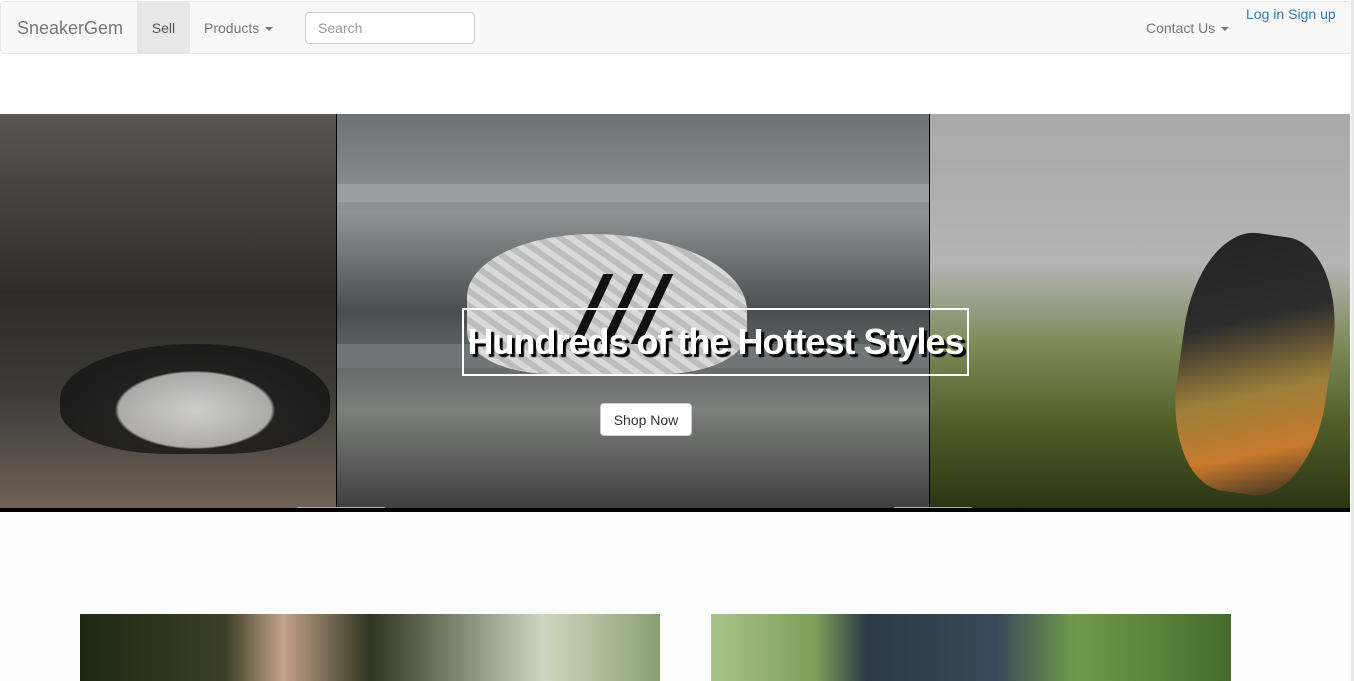 The image size is (1354, 681). What do you see at coordinates (1311, 14) in the screenshot?
I see `signup-link: Sign up` at bounding box center [1311, 14].